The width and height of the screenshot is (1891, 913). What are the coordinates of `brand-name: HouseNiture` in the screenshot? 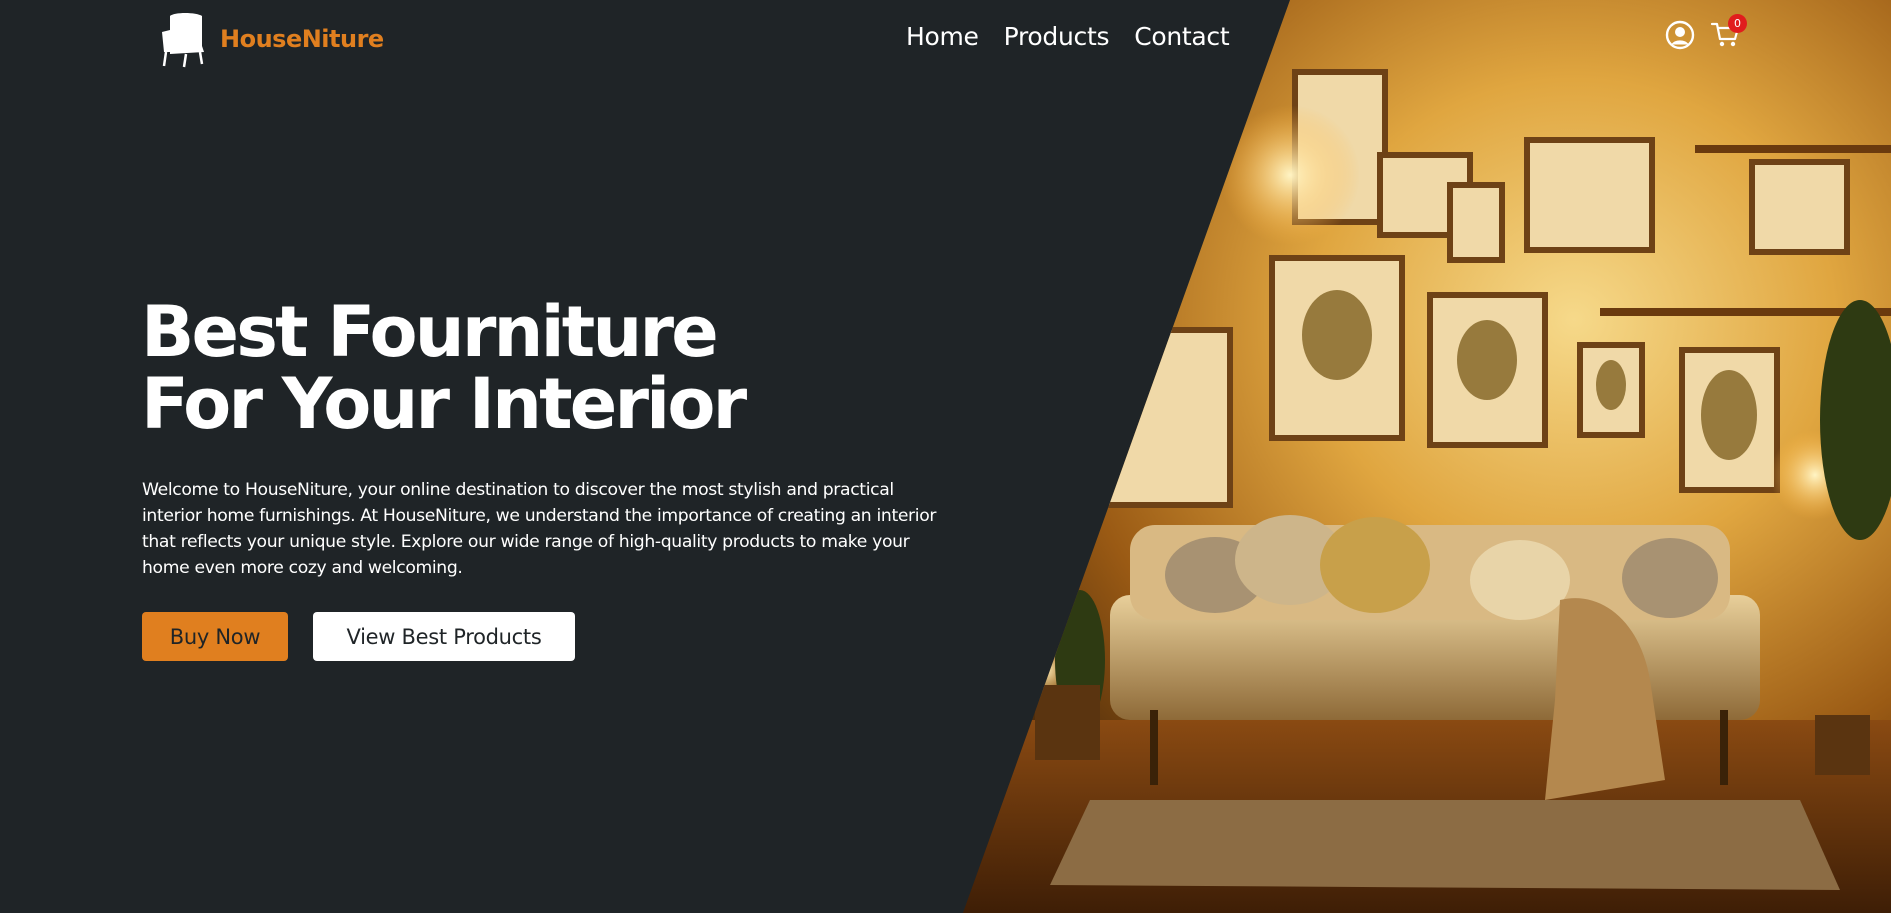 It's located at (302, 39).